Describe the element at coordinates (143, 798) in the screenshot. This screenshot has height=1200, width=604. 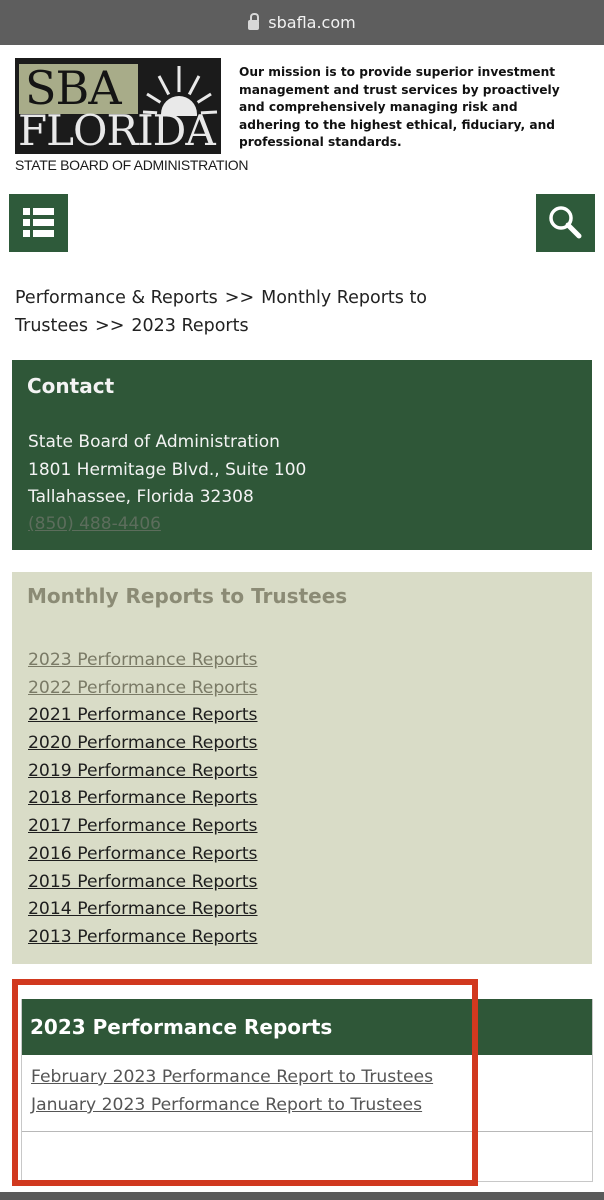
I see `report-link-2018: 2018 Performance Reports` at that location.